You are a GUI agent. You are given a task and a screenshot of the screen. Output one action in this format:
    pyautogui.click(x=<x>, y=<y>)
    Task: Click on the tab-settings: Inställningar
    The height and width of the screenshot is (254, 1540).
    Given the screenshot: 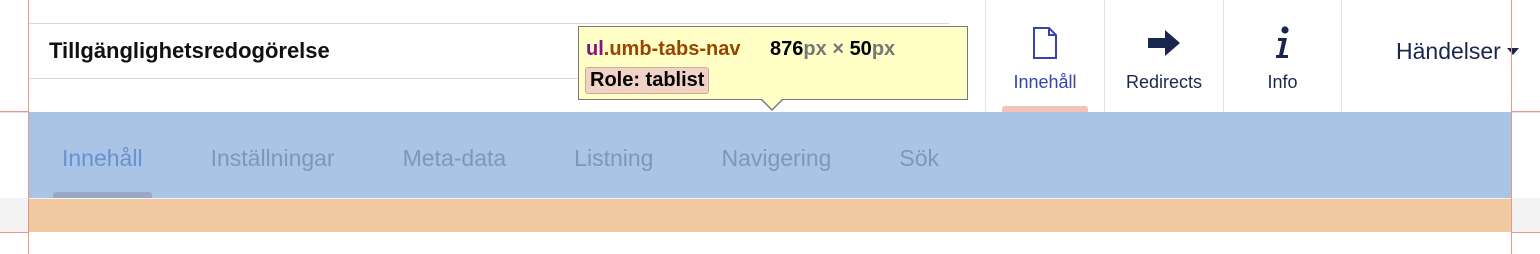 What is the action you would take?
    pyautogui.click(x=273, y=171)
    